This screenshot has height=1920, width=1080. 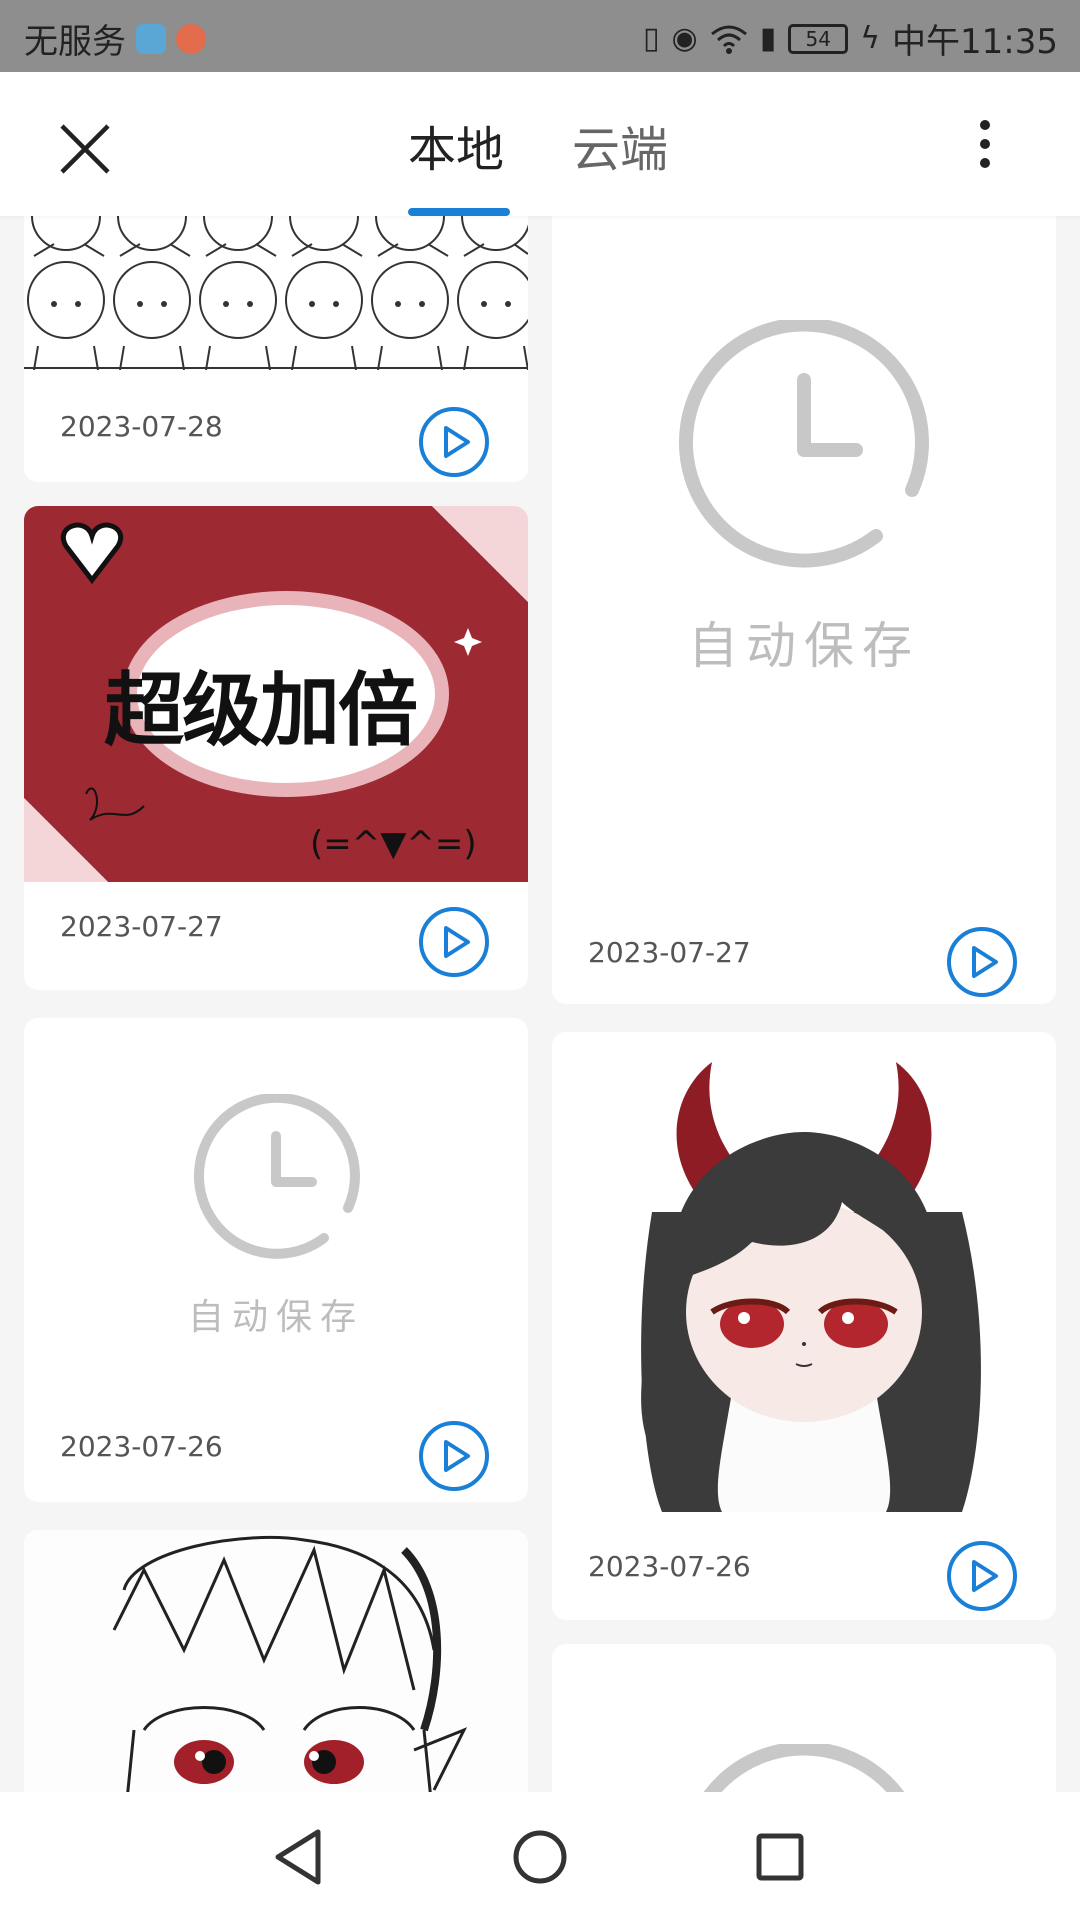 I want to click on more-options-icon, so click(x=984, y=144).